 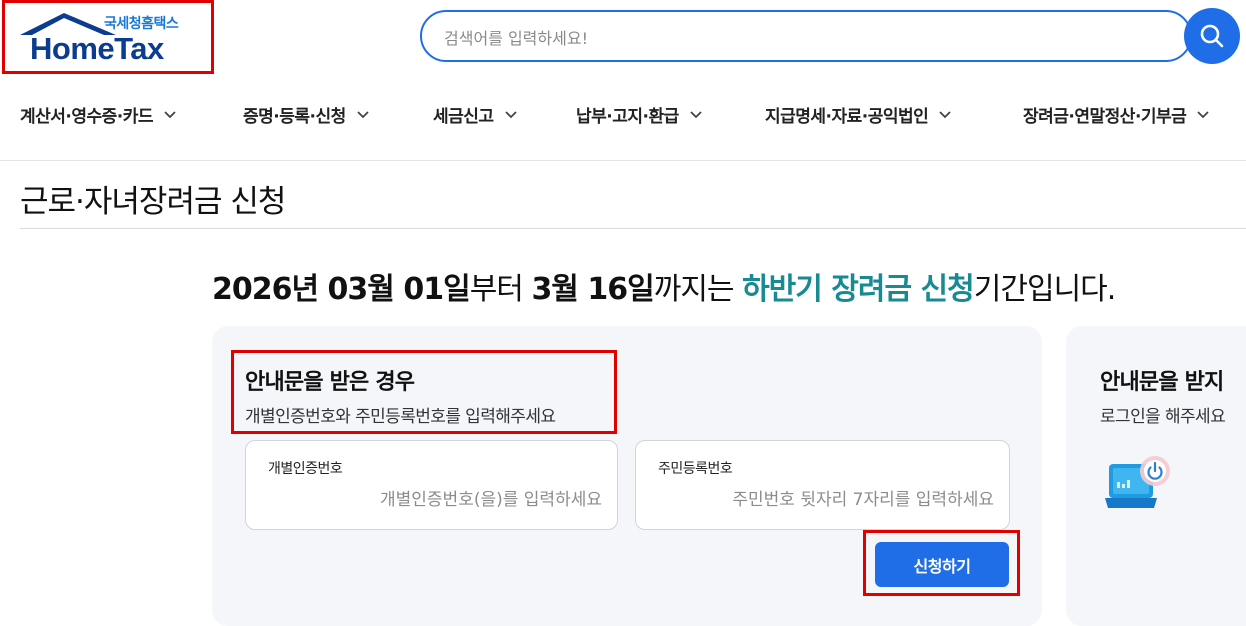 What do you see at coordinates (623, 160) in the screenshot?
I see `nav-divider` at bounding box center [623, 160].